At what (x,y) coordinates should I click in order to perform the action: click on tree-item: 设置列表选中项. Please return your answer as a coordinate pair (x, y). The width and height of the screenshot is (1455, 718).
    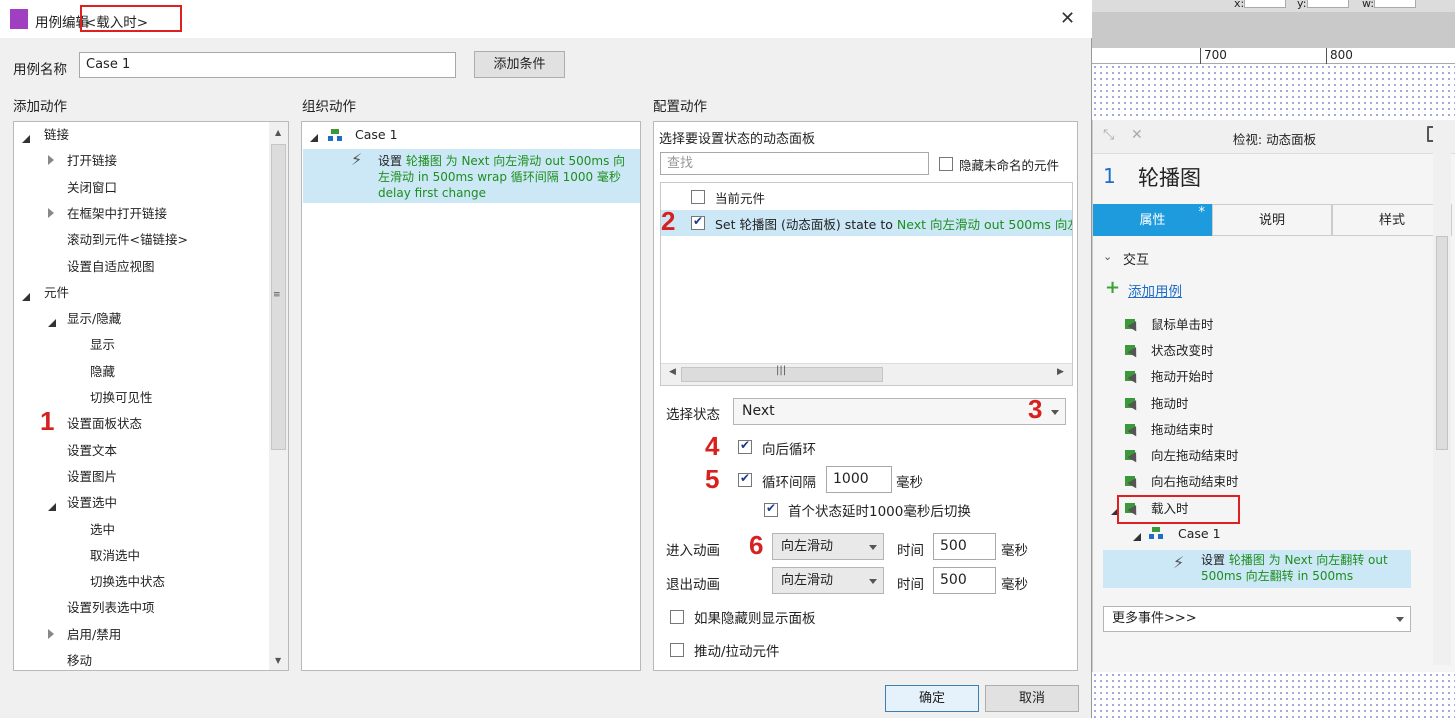
    Looking at the image, I should click on (141, 608).